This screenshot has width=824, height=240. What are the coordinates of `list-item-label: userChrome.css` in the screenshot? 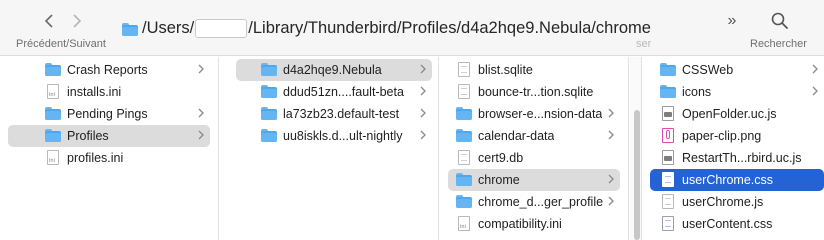 It's located at (727, 180).